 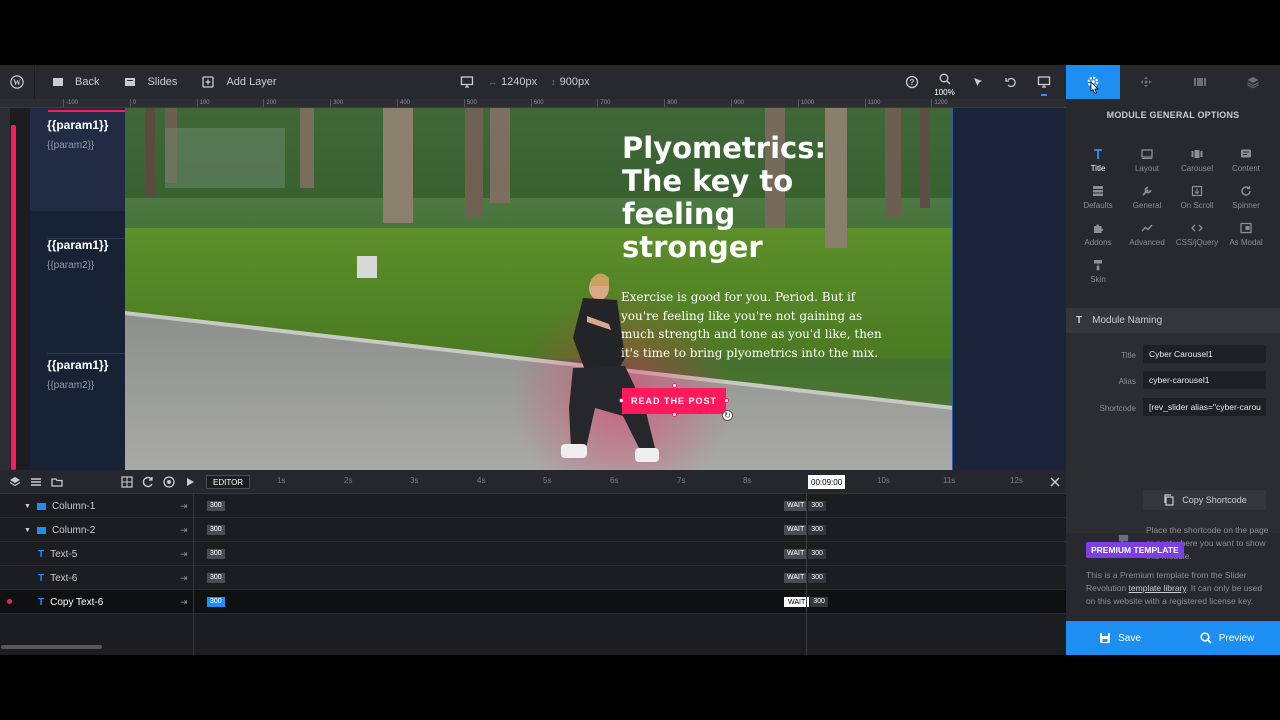 I want to click on wordpress-logo-button: W, so click(x=17, y=82).